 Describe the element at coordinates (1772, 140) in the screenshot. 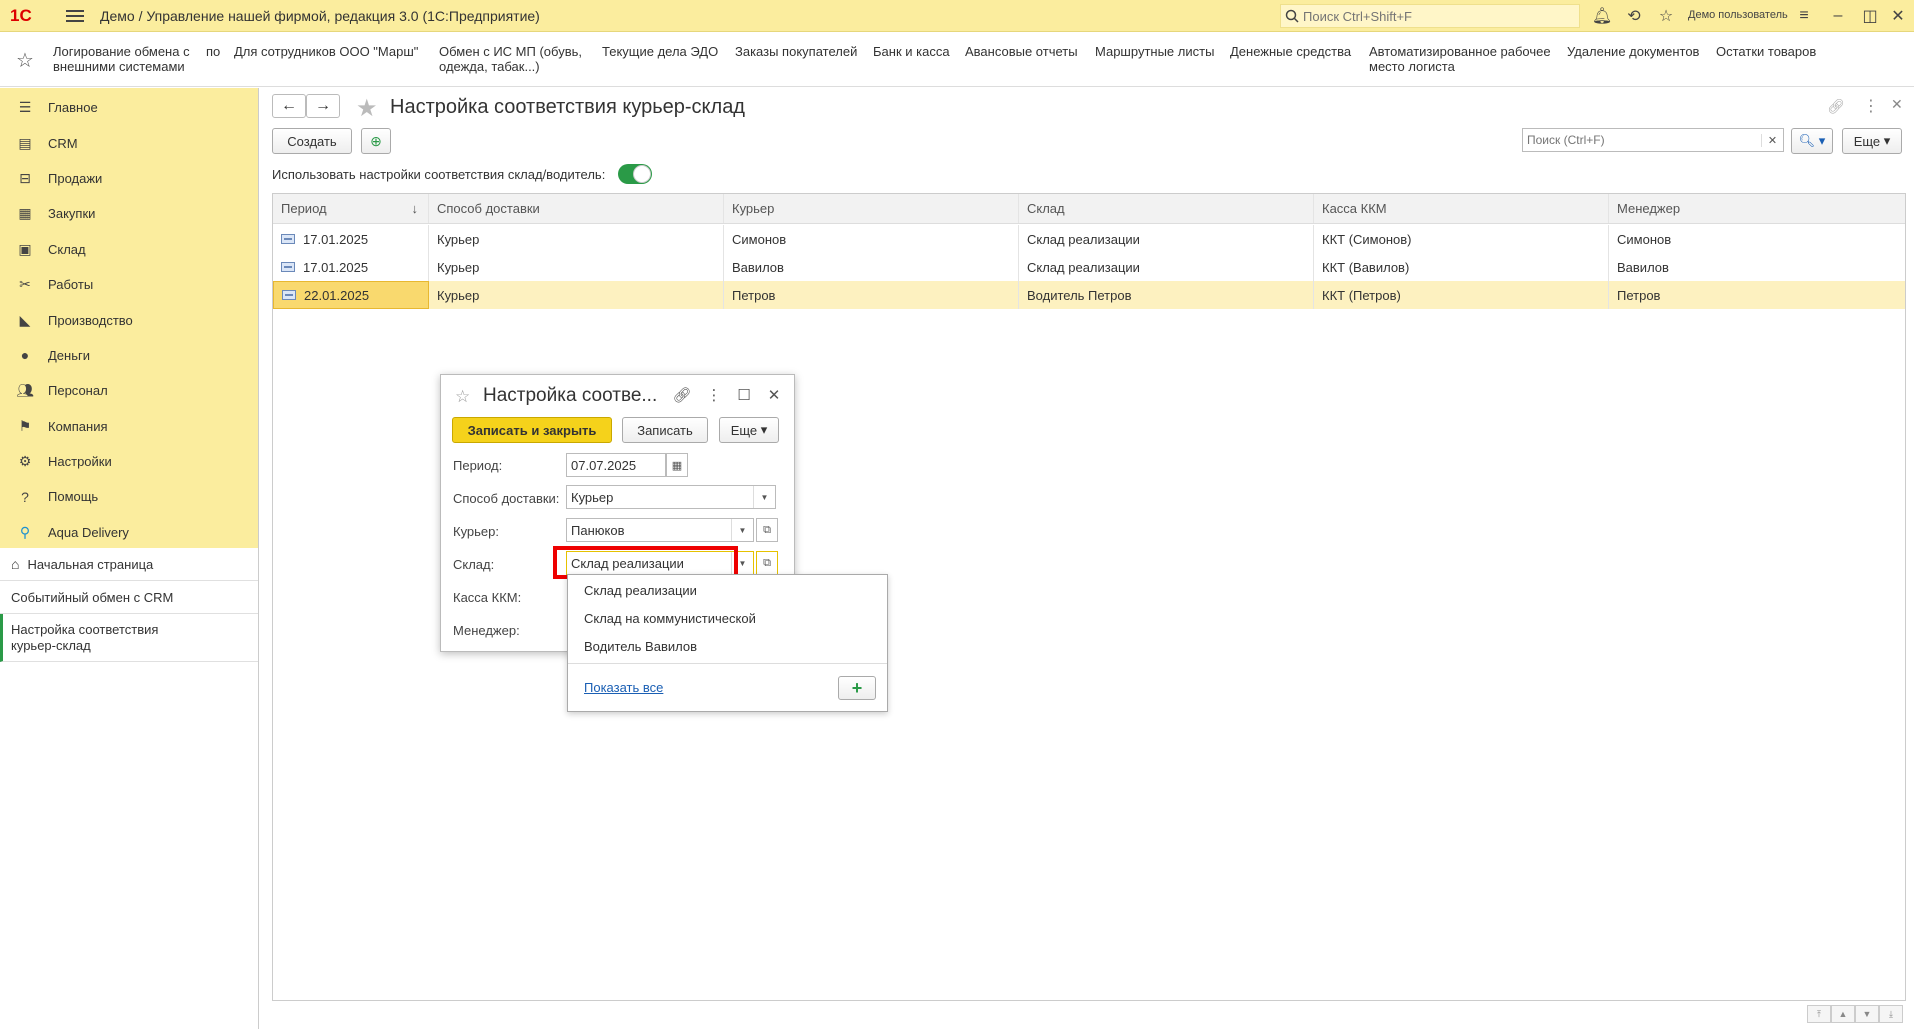

I see `clear-search-icon: ✕` at that location.